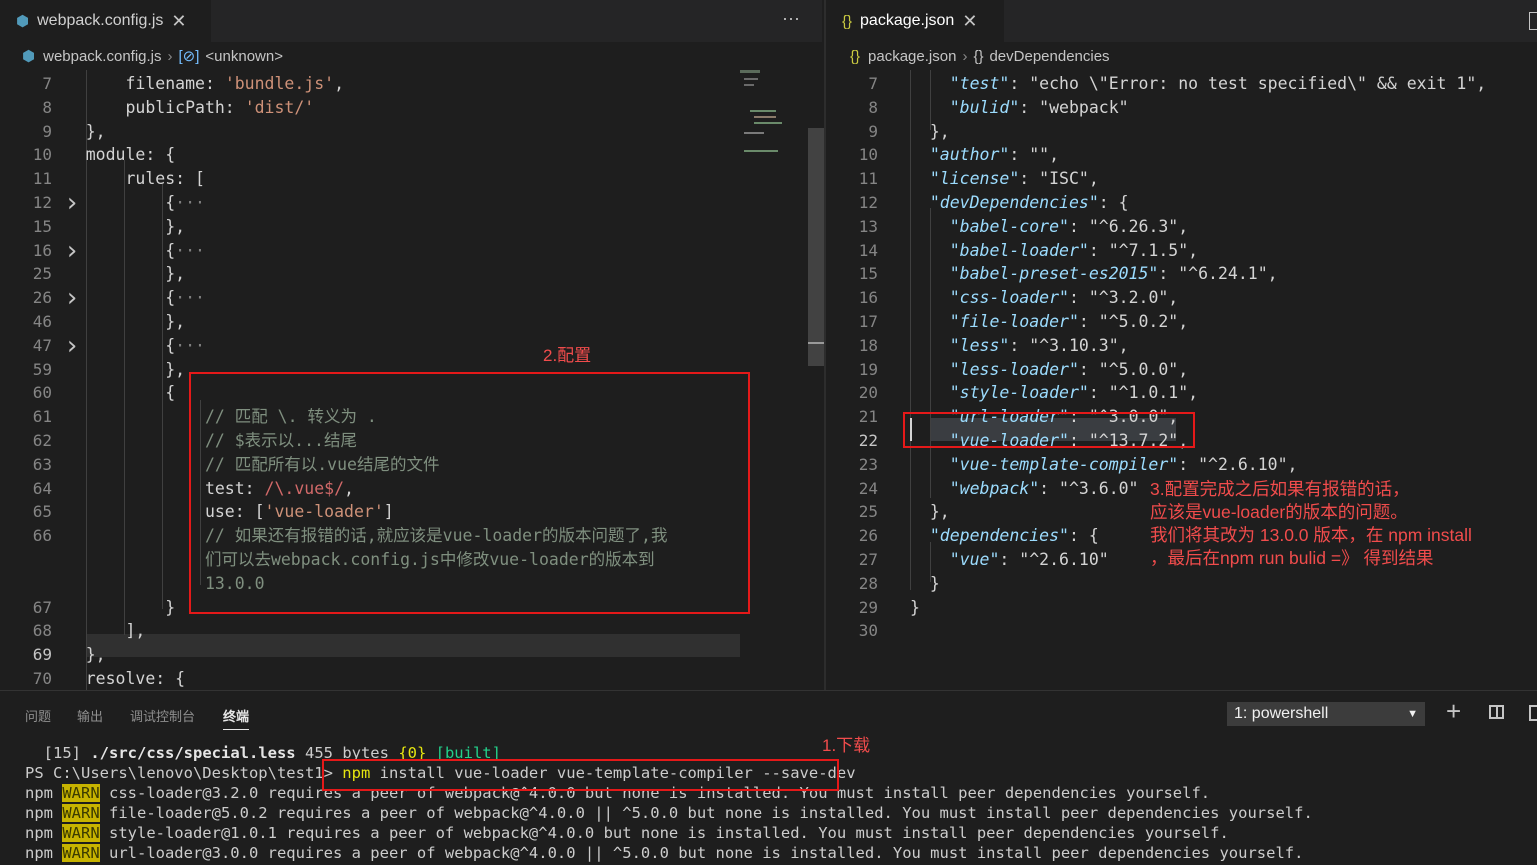 Image resolution: width=1537 pixels, height=865 pixels. I want to click on line-number: 8, so click(873, 107).